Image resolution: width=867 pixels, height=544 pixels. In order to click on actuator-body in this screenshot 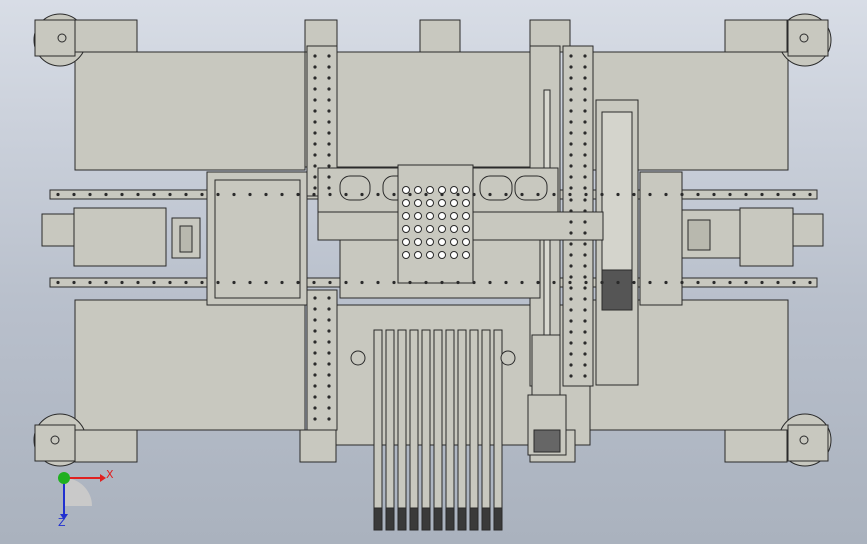, I will do `click(546, 365)`.